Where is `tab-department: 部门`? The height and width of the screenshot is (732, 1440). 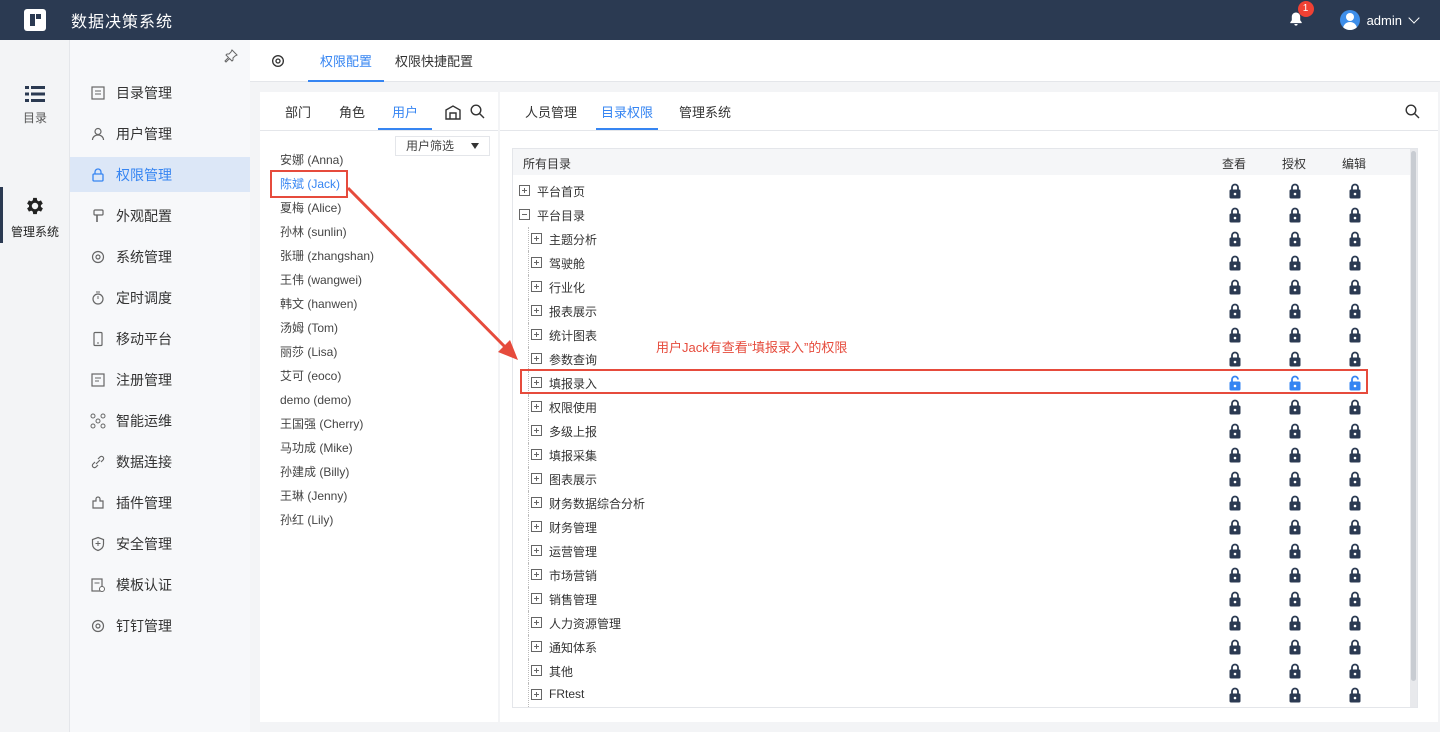 tab-department: 部门 is located at coordinates (298, 111).